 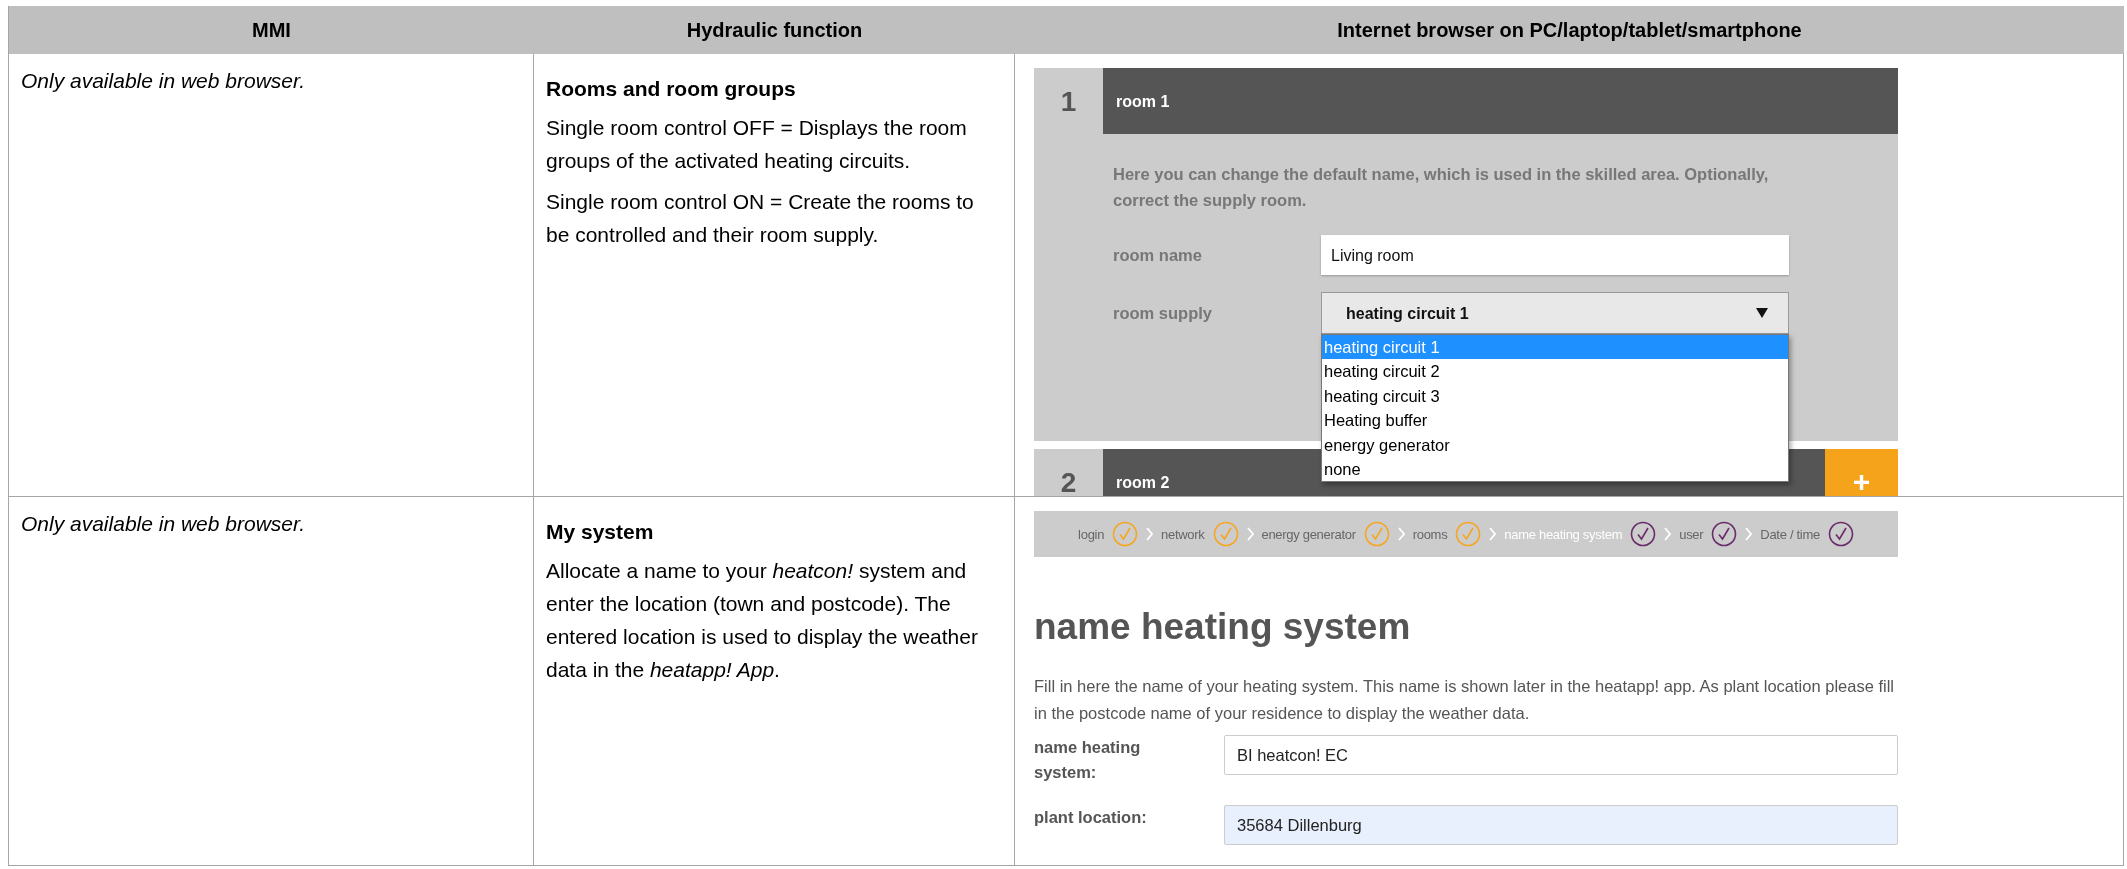 I want to click on wizard-step: Date / time, so click(x=1790, y=534).